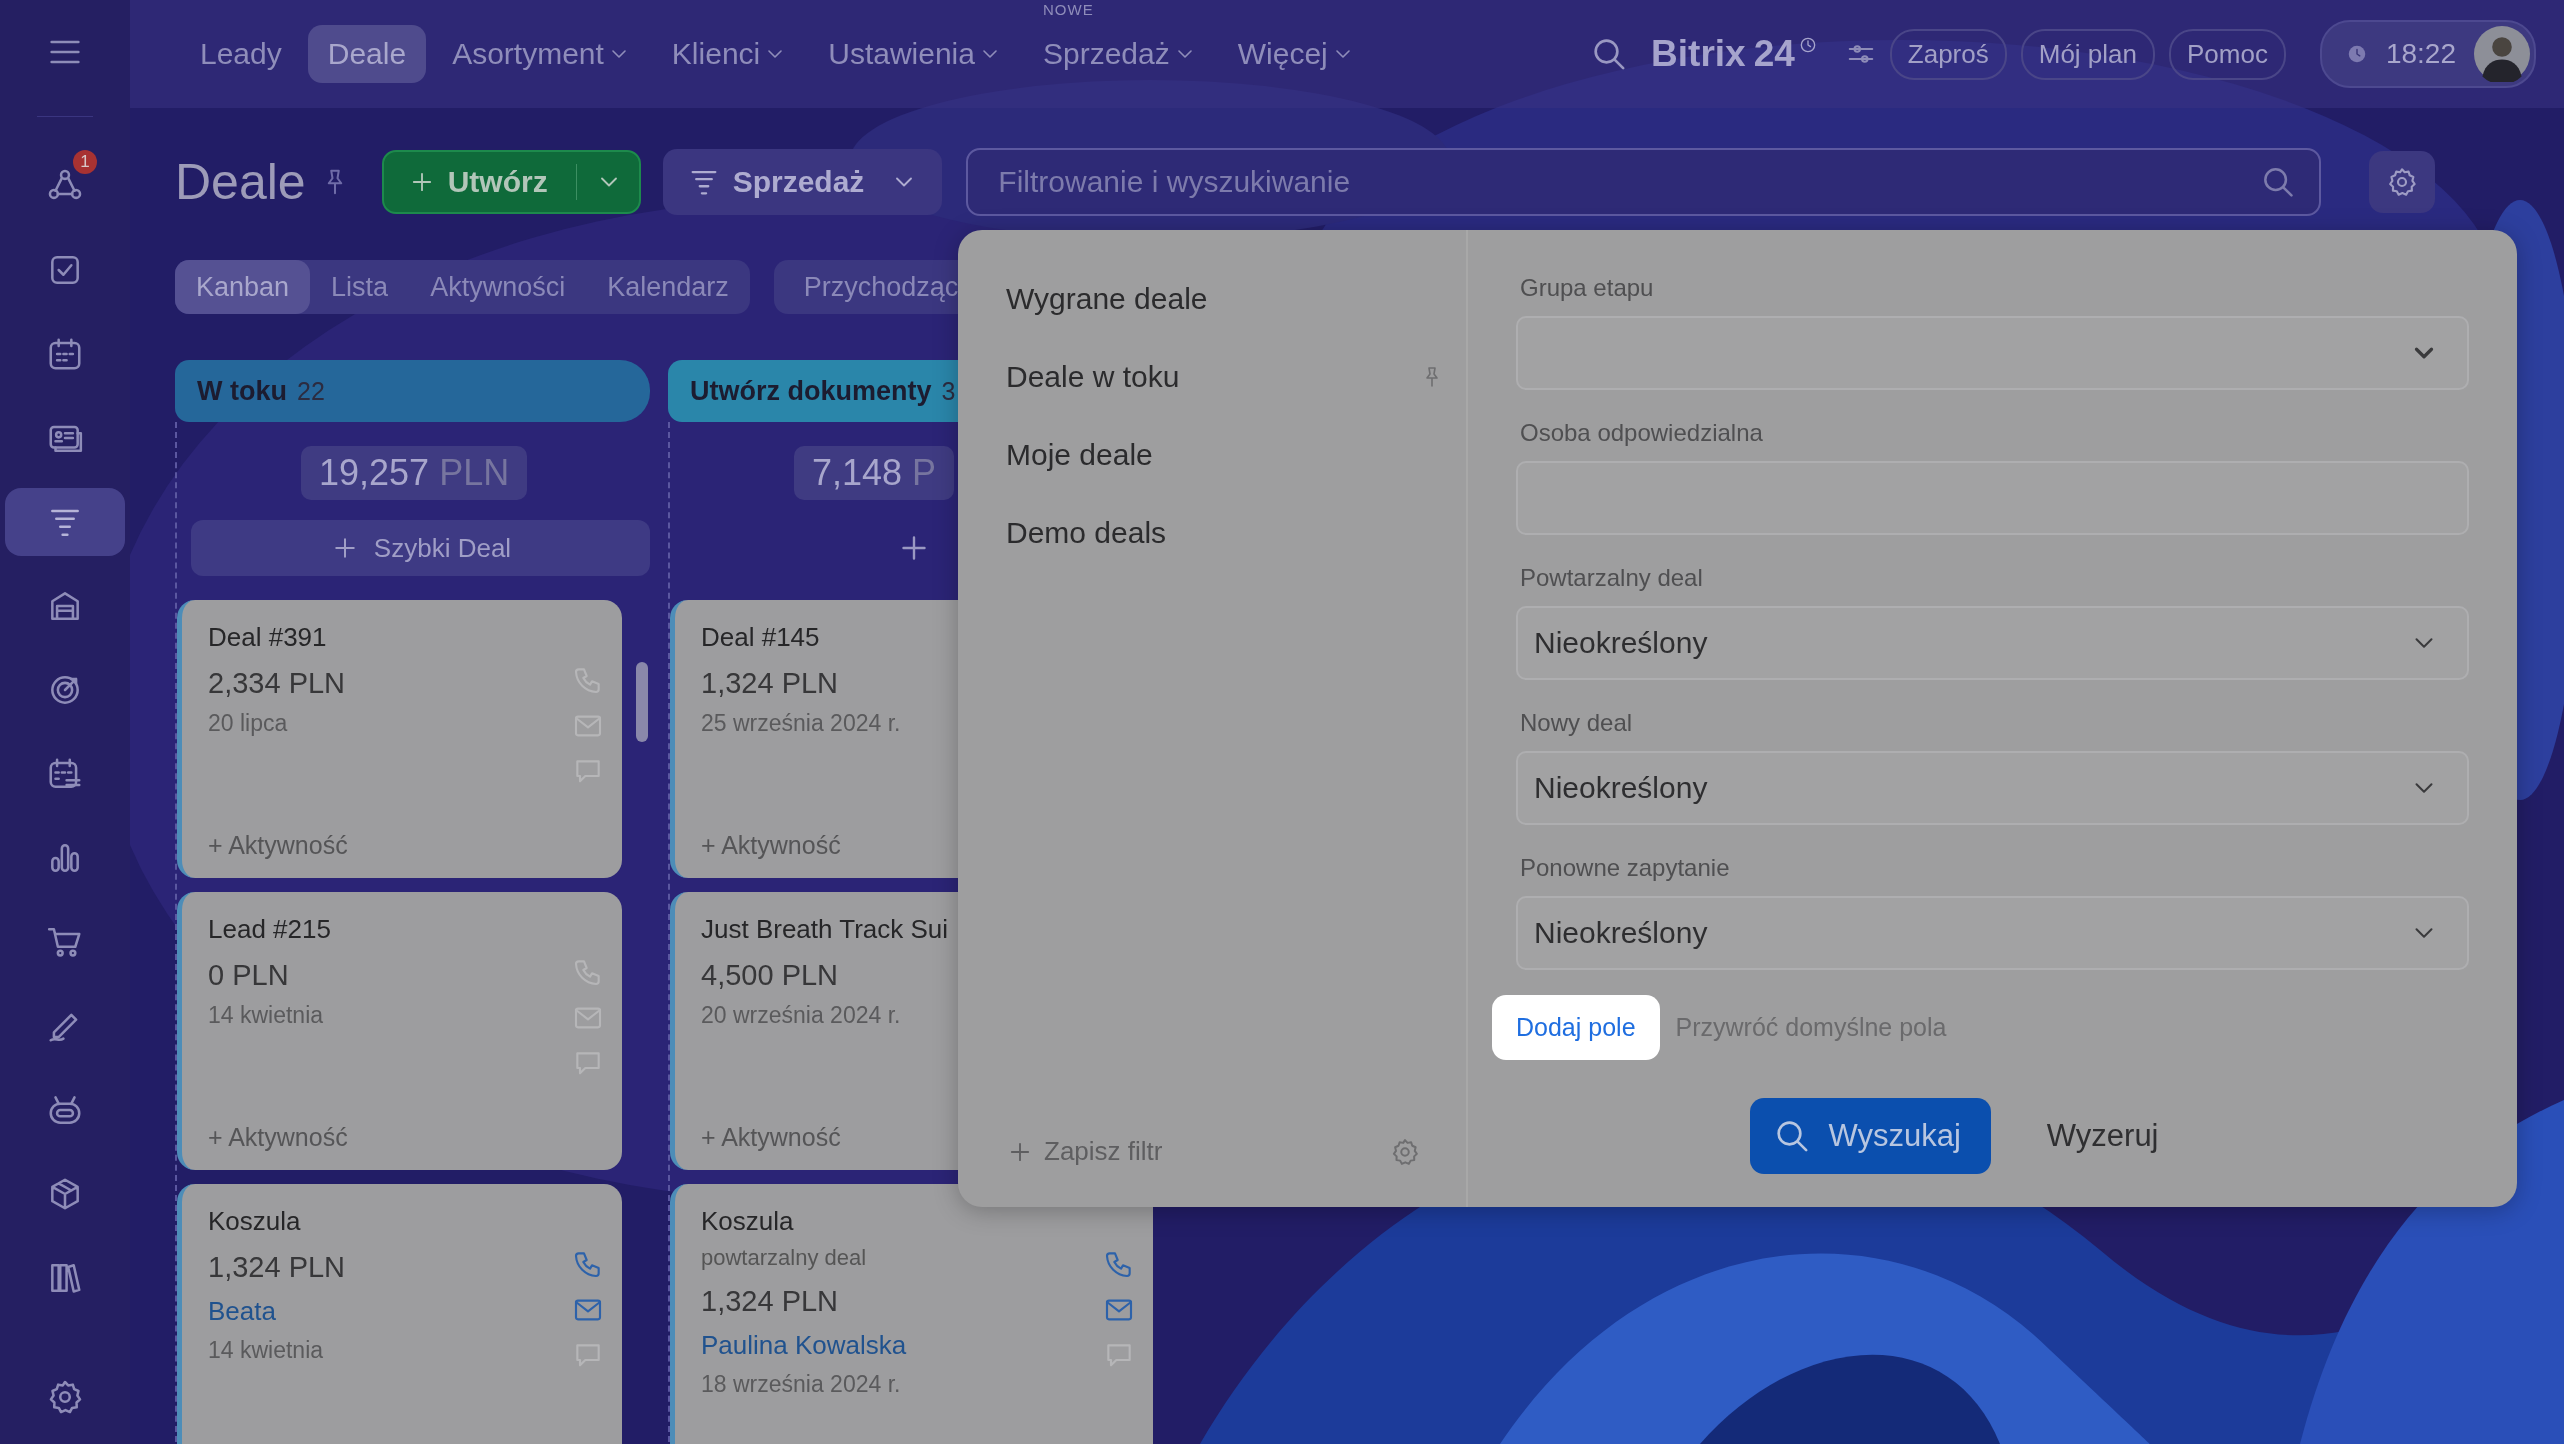 The image size is (2564, 1444). Describe the element at coordinates (539, 54) in the screenshot. I see `nav-item: Asortyment` at that location.